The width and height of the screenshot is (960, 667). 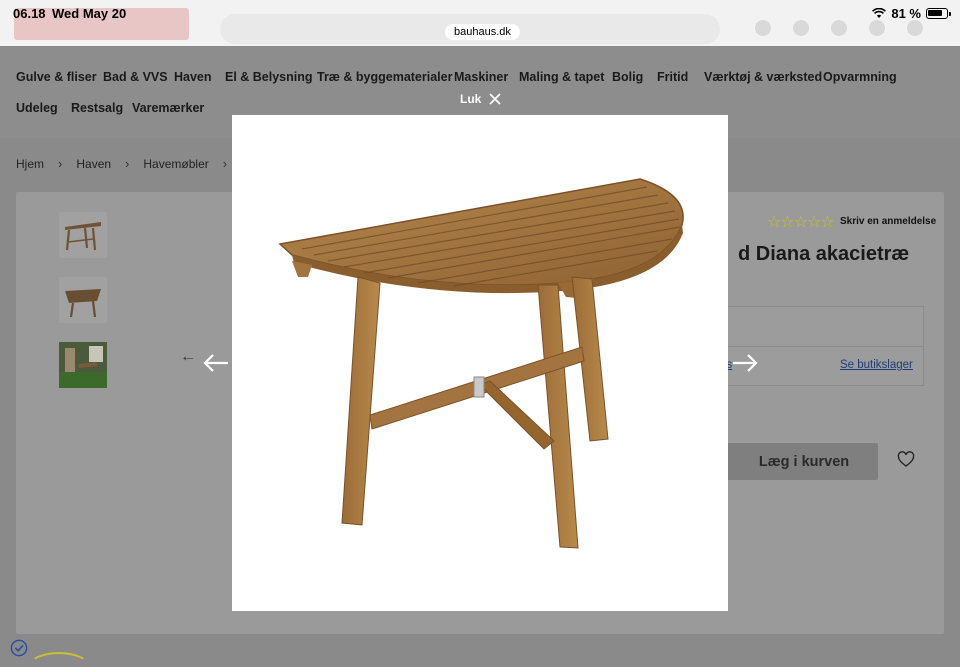 I want to click on status-date: Wed May 20, so click(x=89, y=13).